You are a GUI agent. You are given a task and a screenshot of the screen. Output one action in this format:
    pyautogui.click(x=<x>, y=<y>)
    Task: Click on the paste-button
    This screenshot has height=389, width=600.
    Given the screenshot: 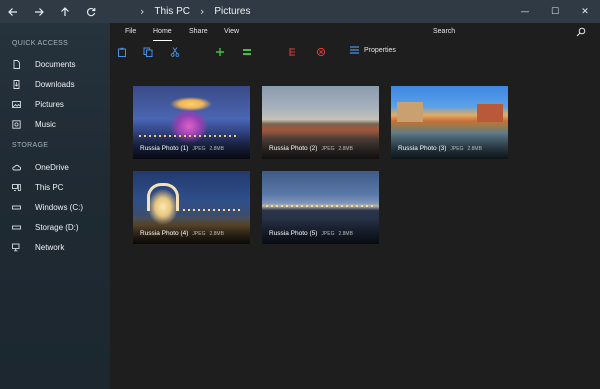 What is the action you would take?
    pyautogui.click(x=122, y=52)
    